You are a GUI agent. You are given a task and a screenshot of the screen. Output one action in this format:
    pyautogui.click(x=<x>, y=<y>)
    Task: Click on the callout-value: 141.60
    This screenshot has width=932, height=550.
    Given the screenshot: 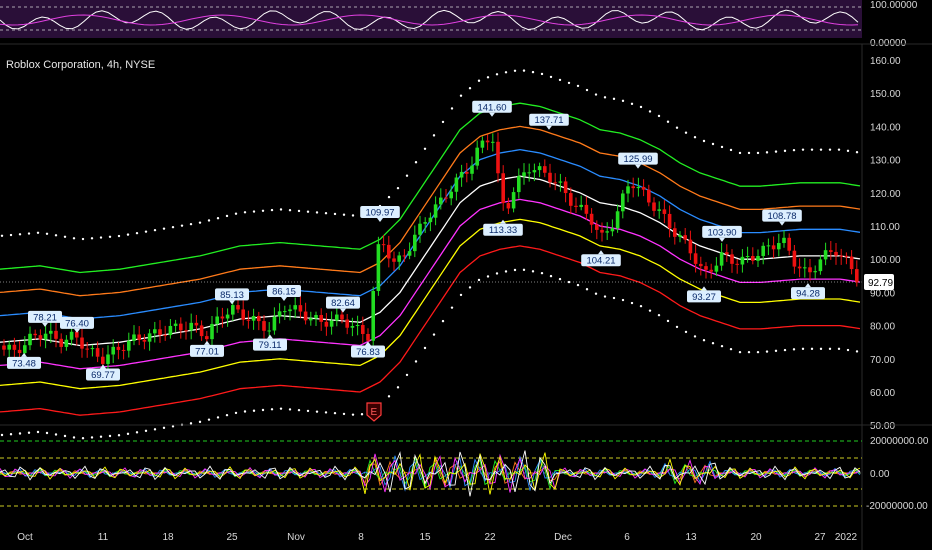 What is the action you would take?
    pyautogui.click(x=491, y=107)
    